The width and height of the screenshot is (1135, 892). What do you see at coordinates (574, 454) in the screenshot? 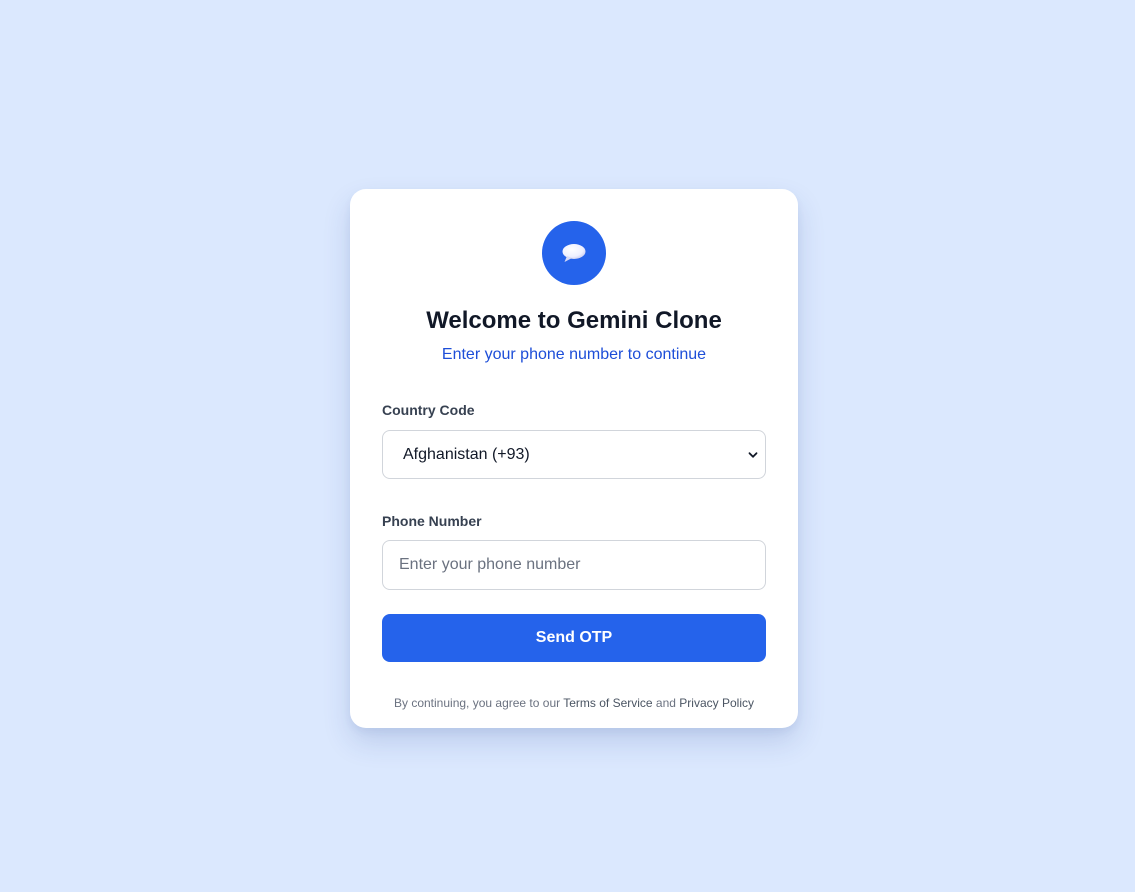
I see `country-code-select: Afghanistan (+93)` at bounding box center [574, 454].